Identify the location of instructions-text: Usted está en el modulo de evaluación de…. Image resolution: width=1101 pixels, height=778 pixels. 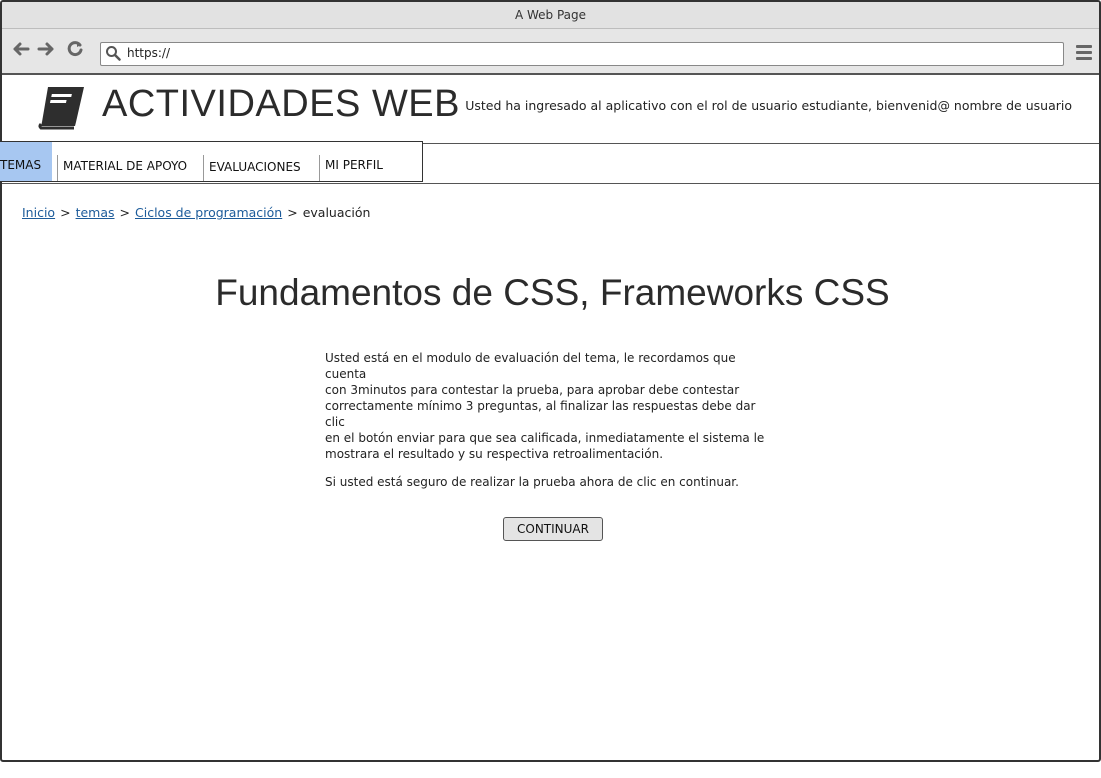
(550, 406).